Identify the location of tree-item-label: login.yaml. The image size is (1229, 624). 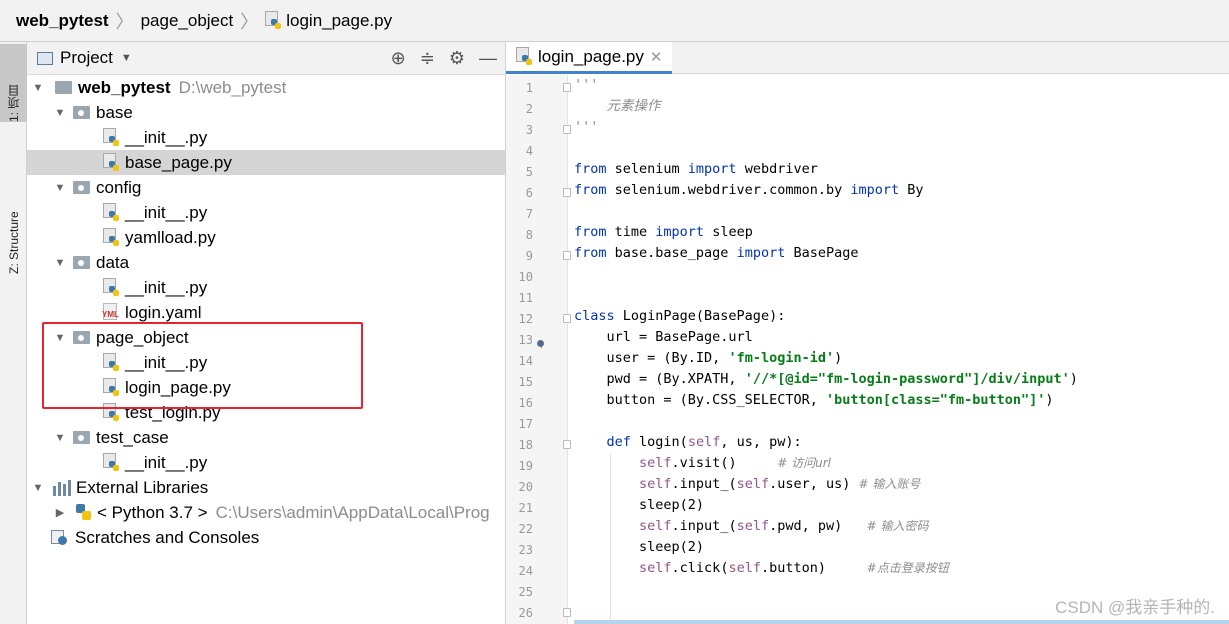
(163, 312).